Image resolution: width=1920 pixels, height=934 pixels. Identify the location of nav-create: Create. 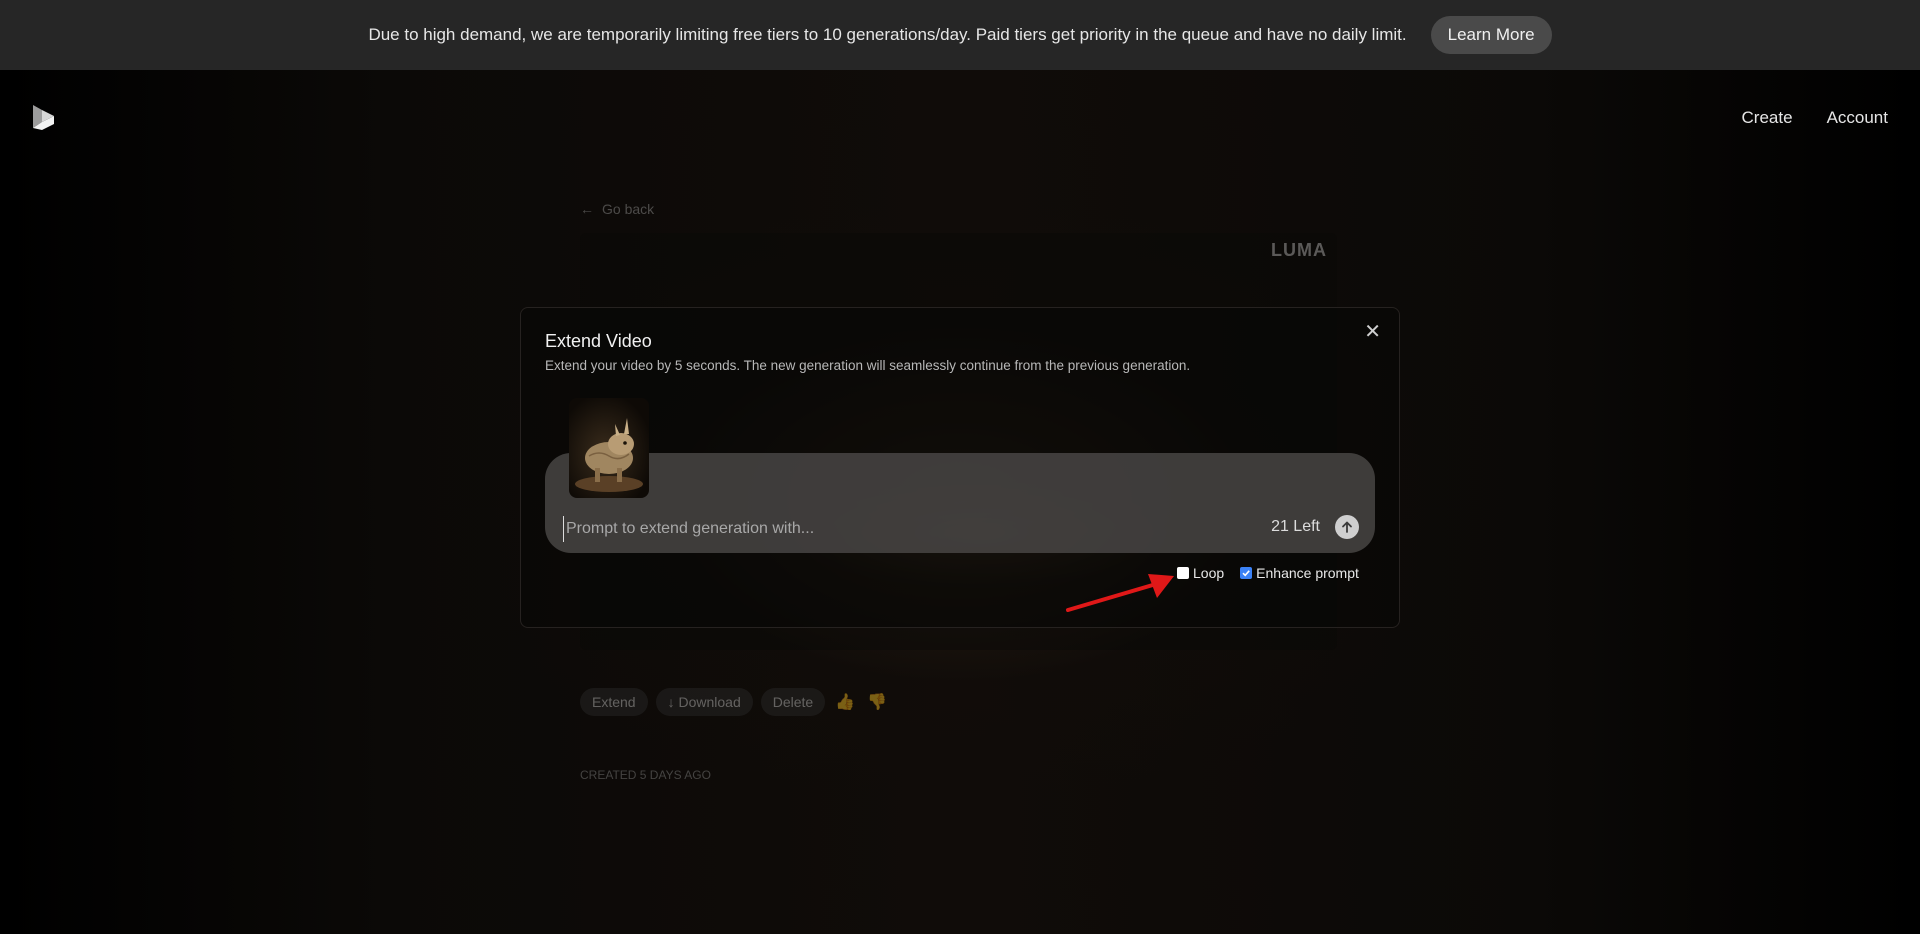
(1767, 118).